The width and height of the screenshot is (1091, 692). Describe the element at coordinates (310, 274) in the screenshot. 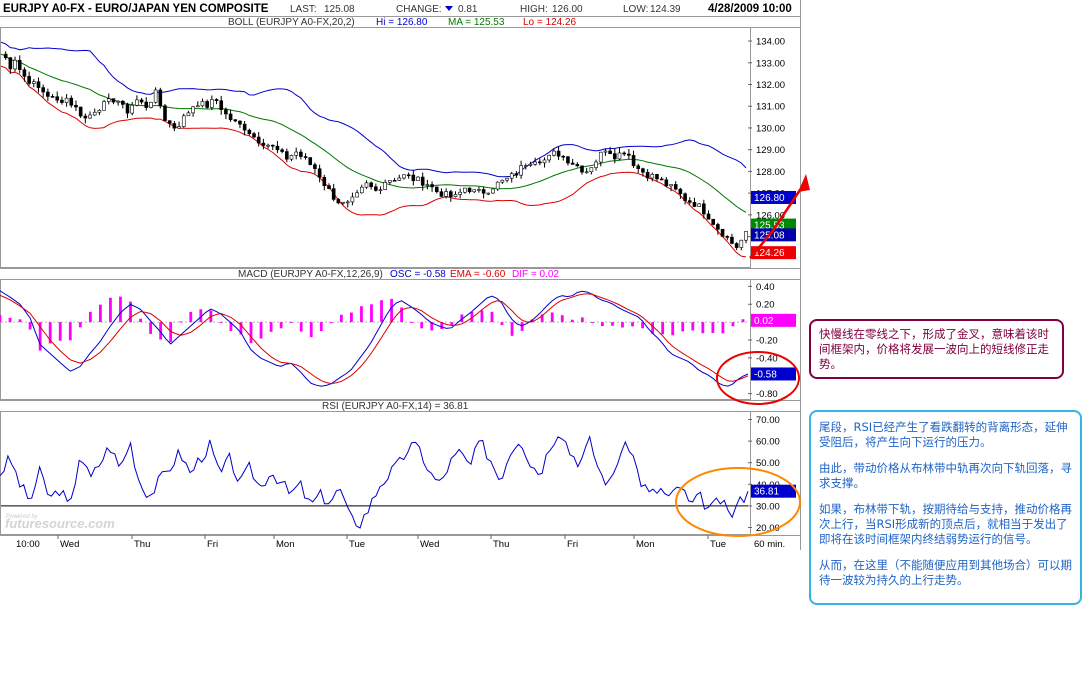

I see `macd-legend-name: MACD (EURJPY A0-FX,12,26,9)` at that location.